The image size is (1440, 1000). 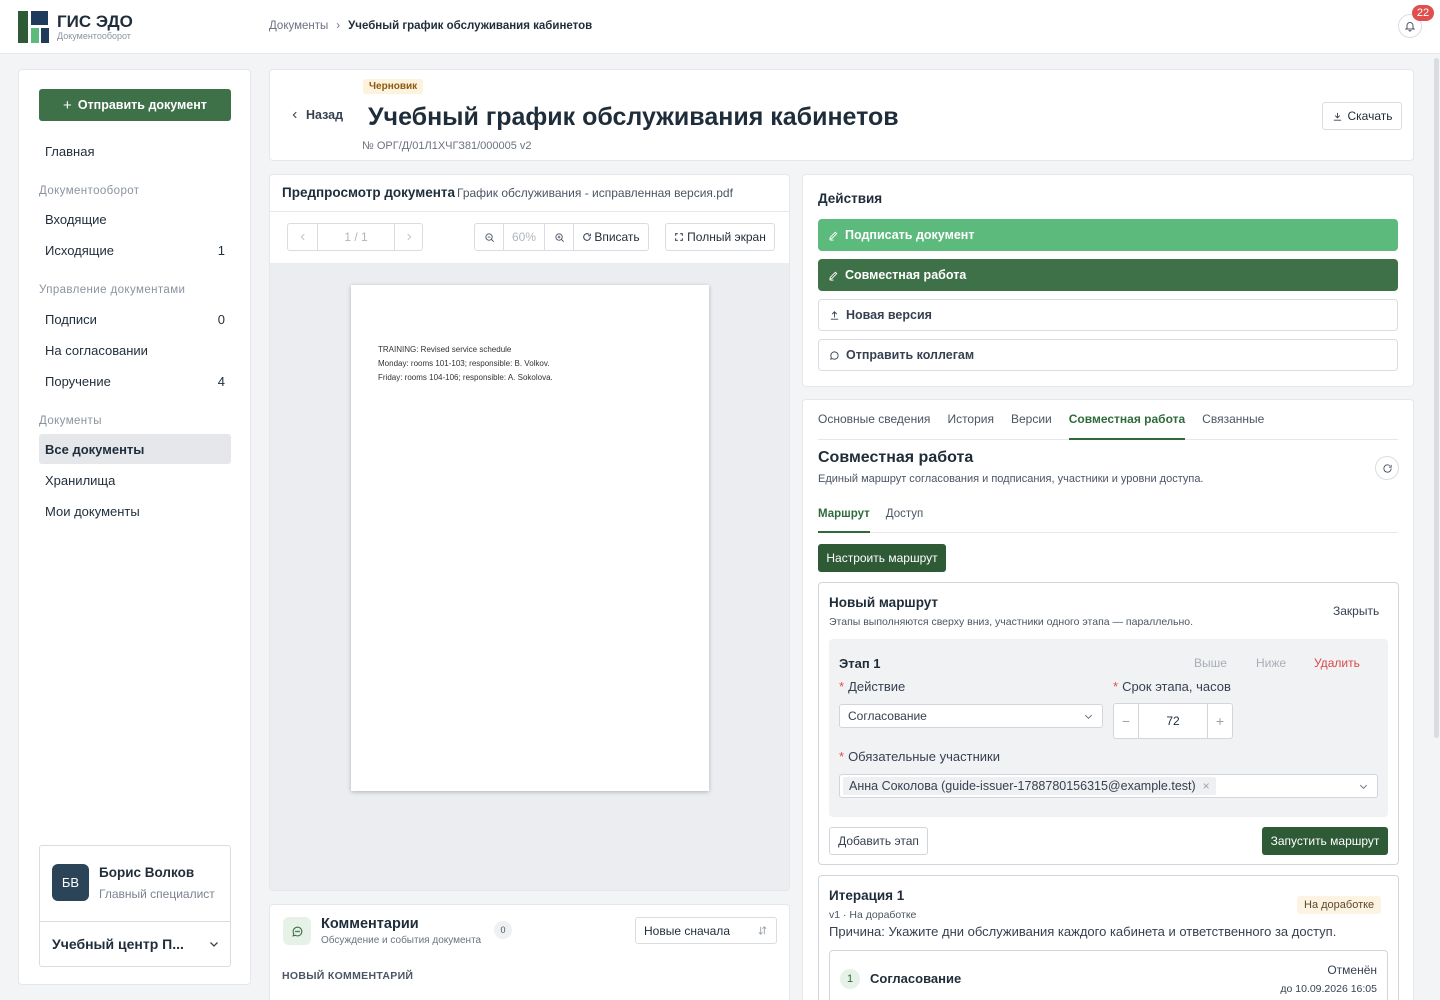 What do you see at coordinates (1108, 235) in the screenshot?
I see `sign-document-button: Подписать документ` at bounding box center [1108, 235].